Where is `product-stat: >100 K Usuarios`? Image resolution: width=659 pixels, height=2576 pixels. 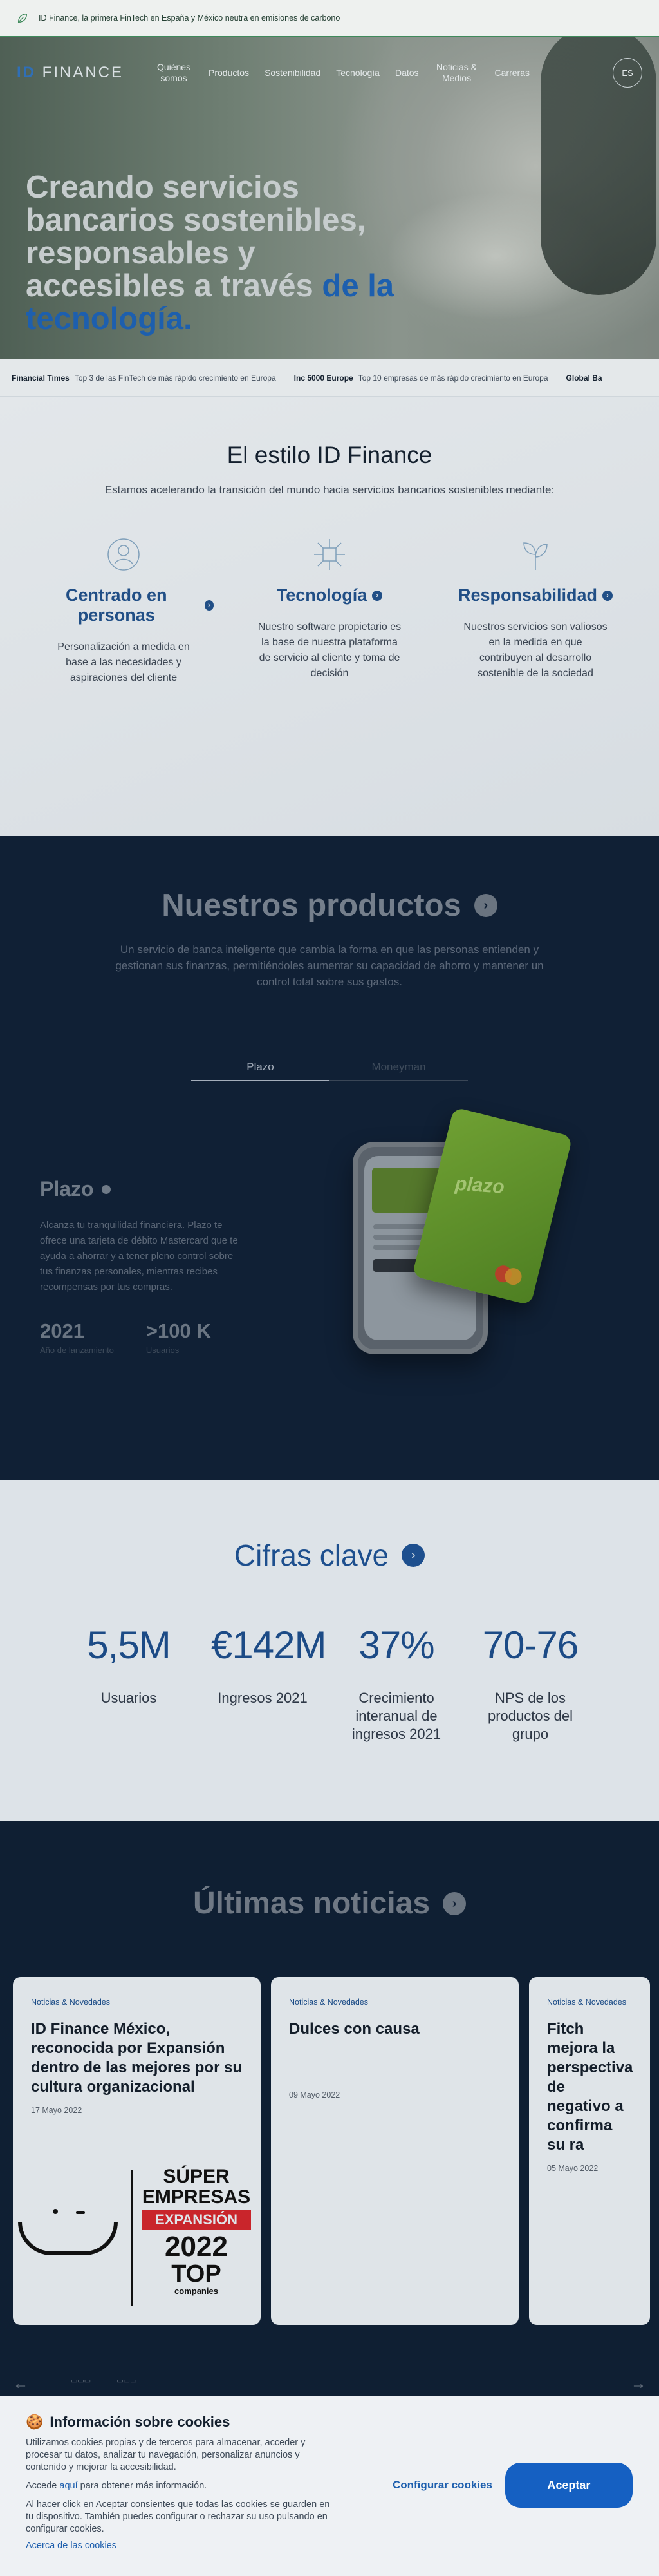
product-stat: >100 K Usuarios is located at coordinates (178, 1337).